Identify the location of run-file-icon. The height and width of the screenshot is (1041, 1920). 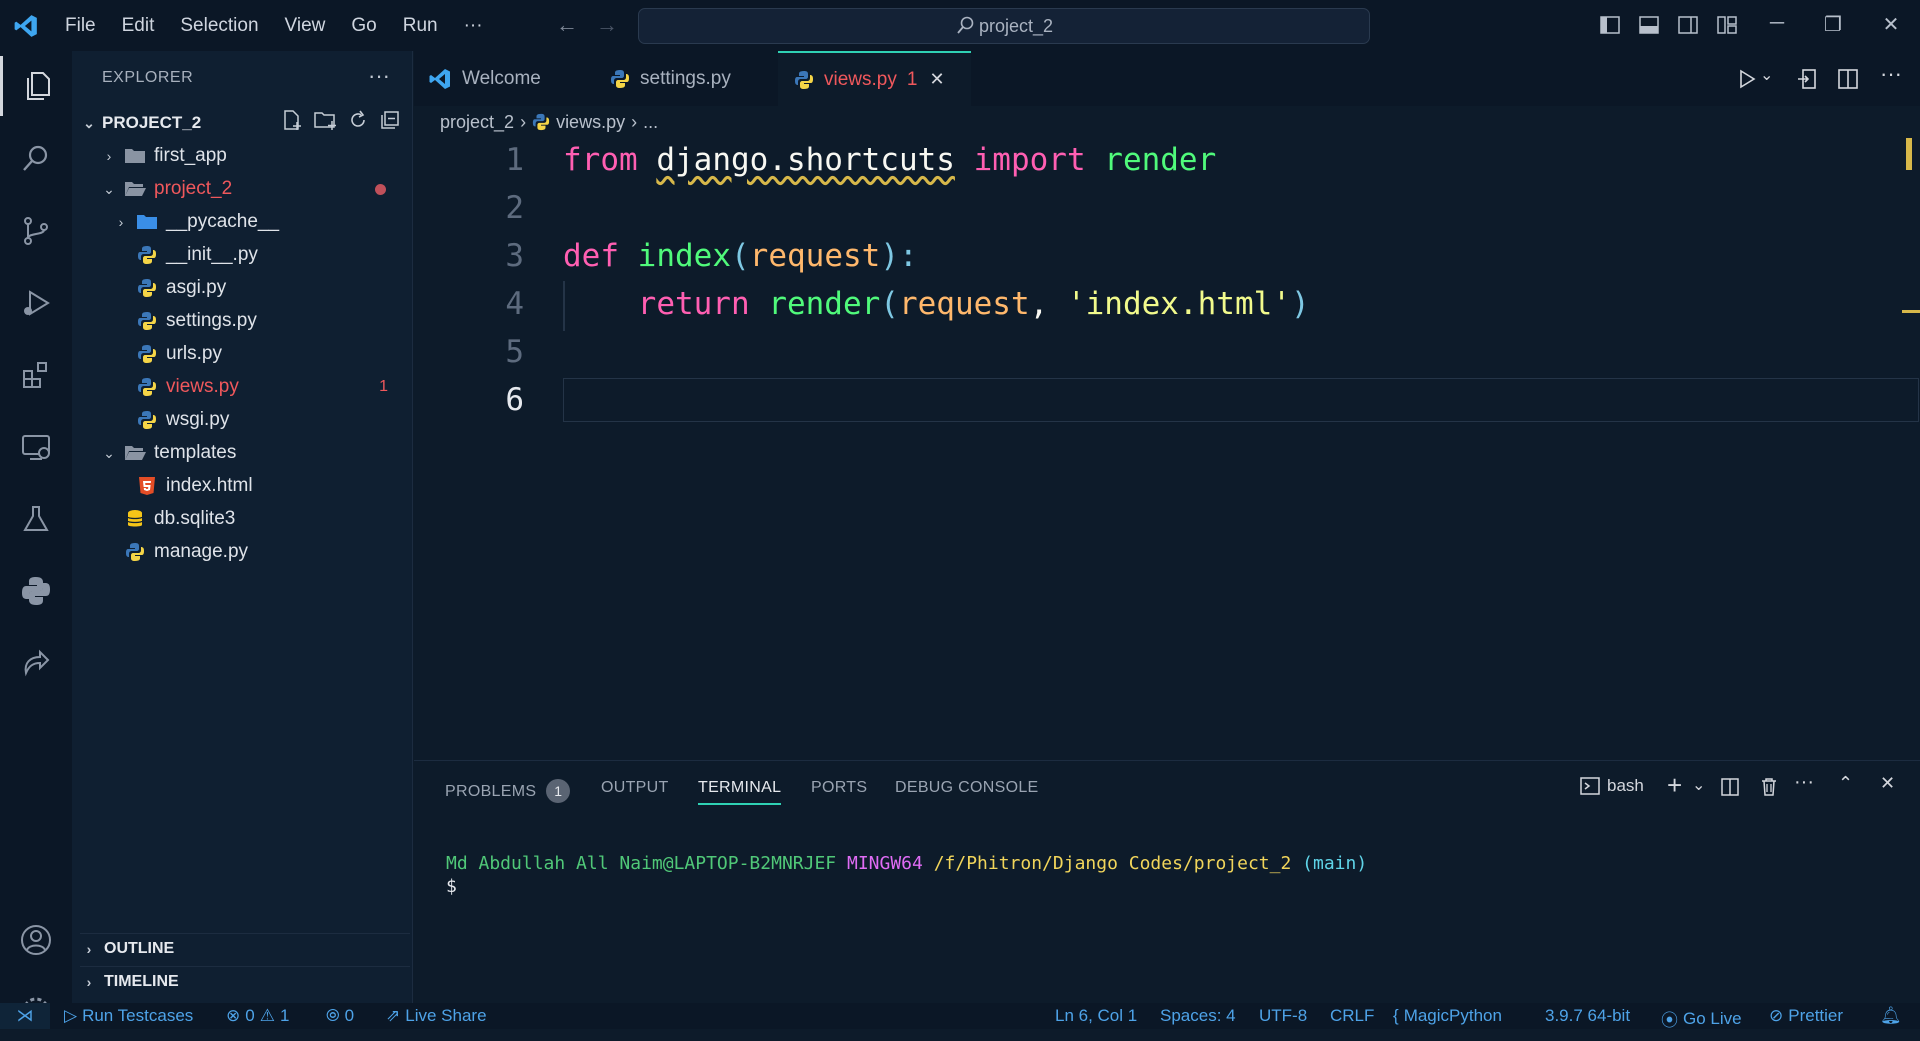
(1747, 79).